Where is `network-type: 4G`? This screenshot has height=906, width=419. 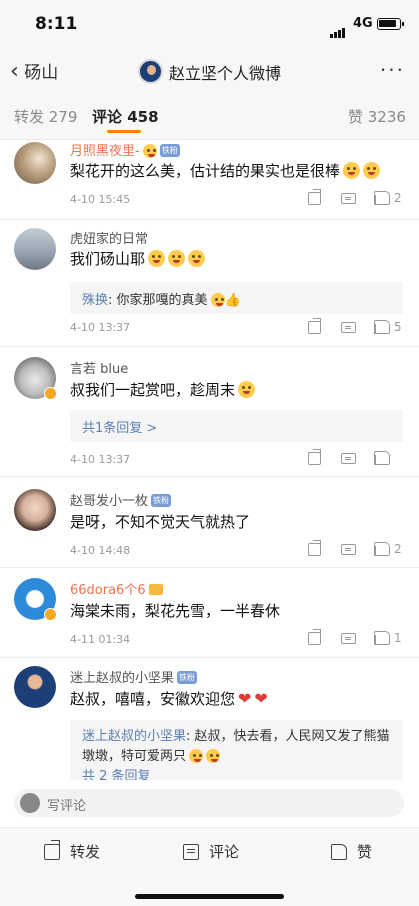 network-type: 4G is located at coordinates (363, 23).